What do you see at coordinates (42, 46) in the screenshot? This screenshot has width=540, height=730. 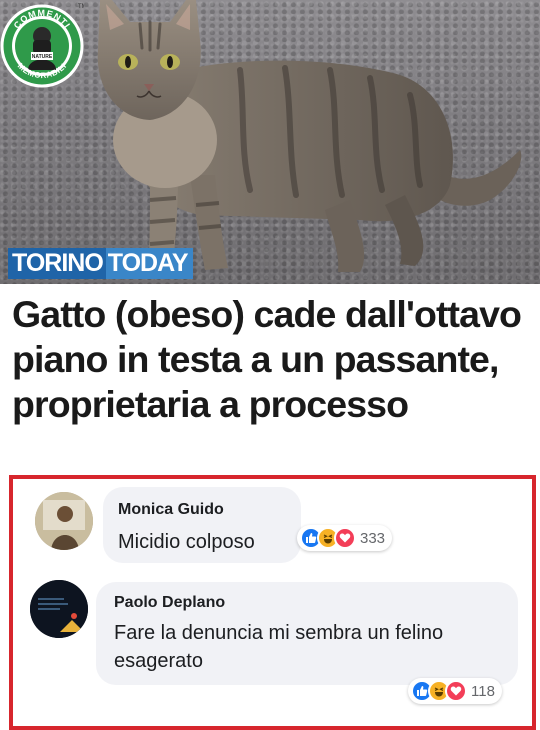 I see `commenti-memorabili-badge: NATURE COMMENTI MEMORABILI TM` at bounding box center [42, 46].